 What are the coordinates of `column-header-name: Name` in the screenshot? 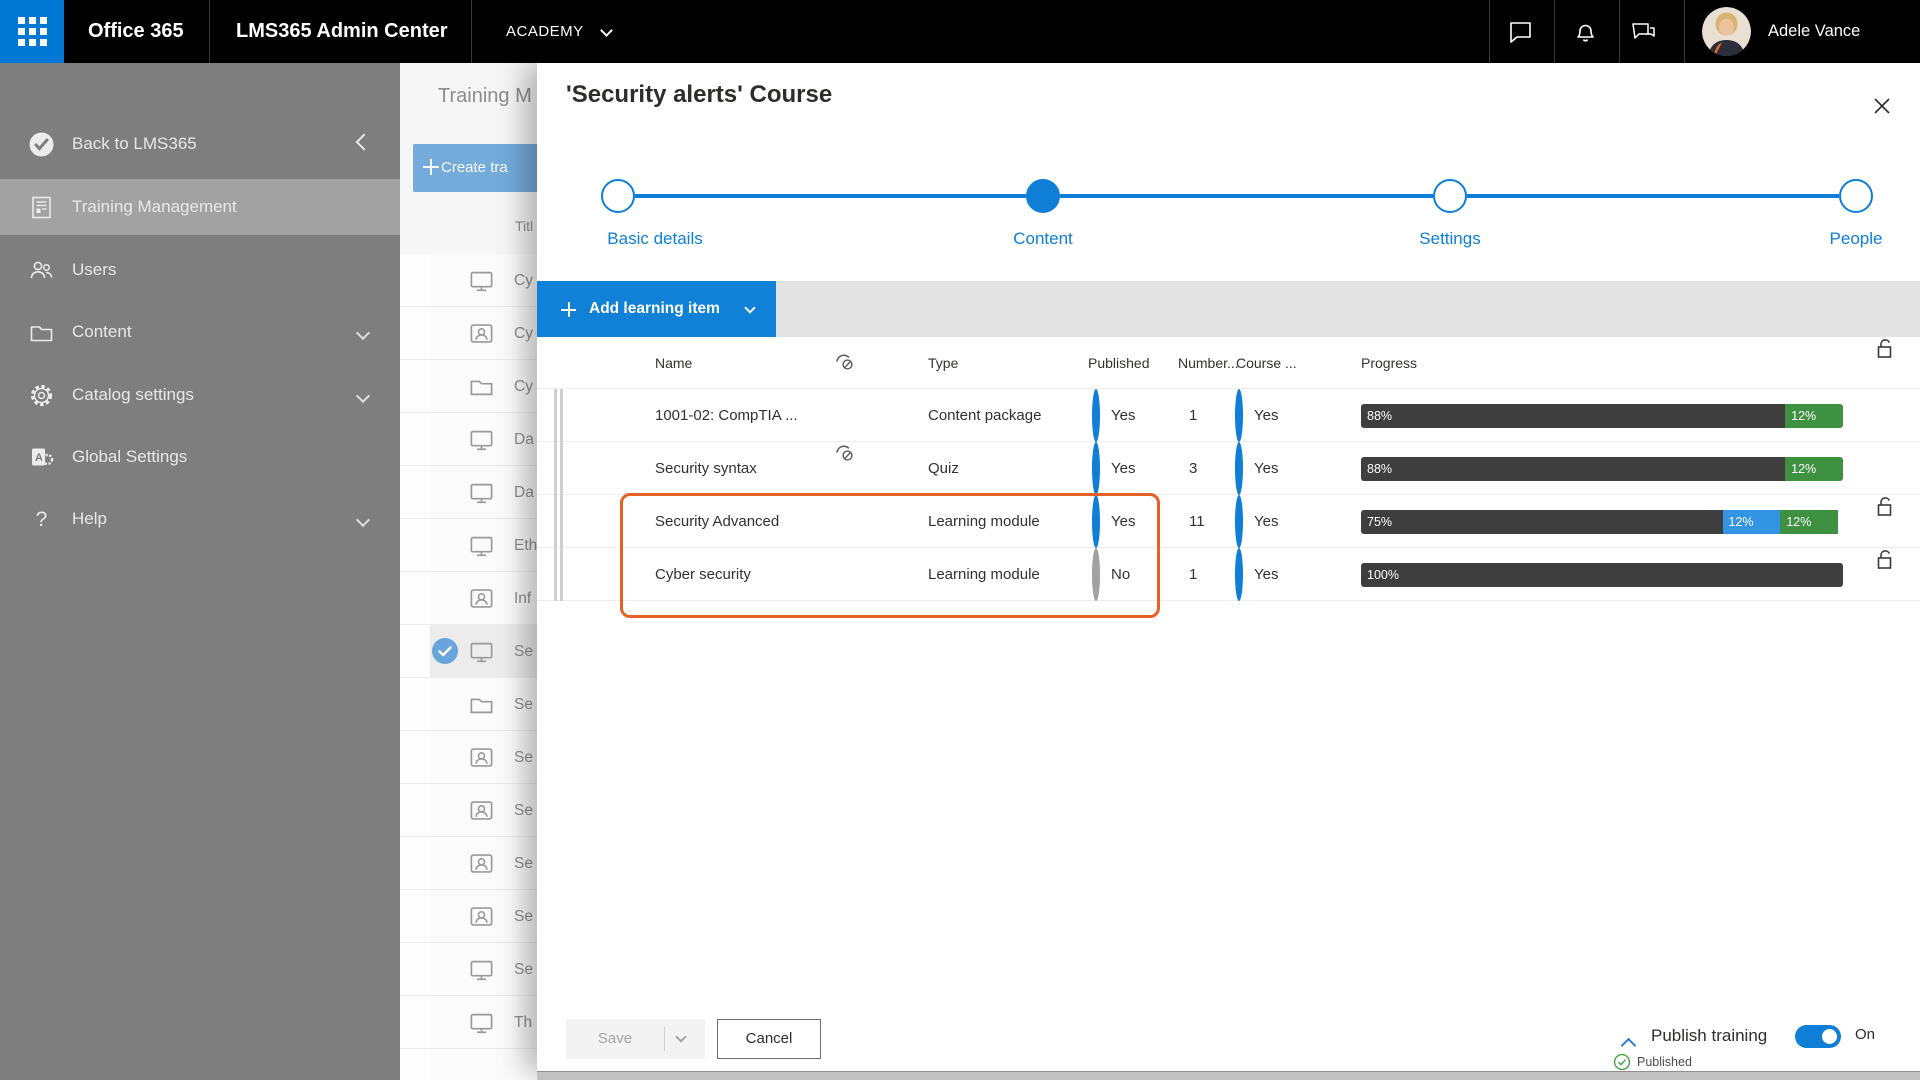 It's located at (673, 363).